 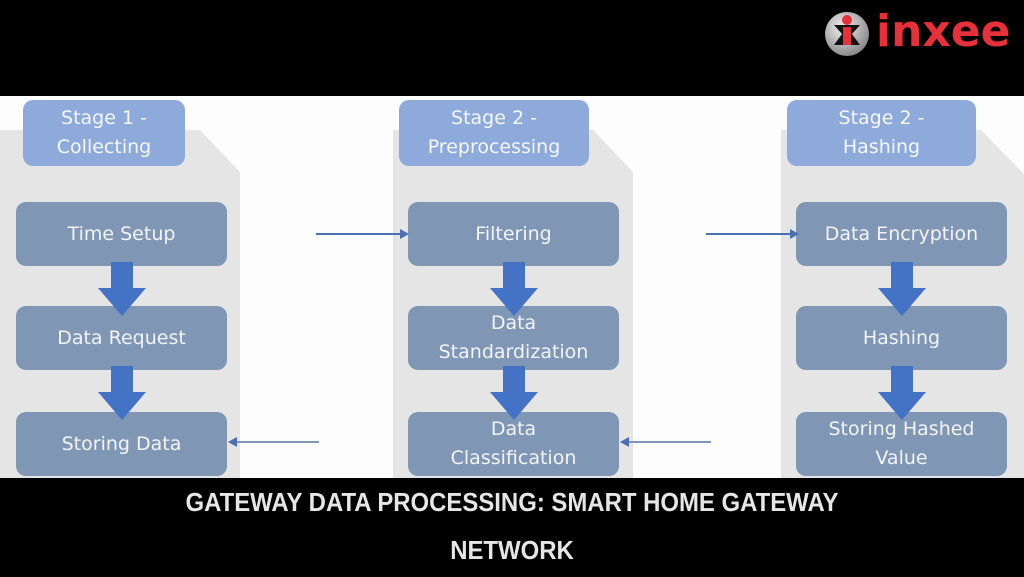 I want to click on brand-name: inxee, so click(x=943, y=31).